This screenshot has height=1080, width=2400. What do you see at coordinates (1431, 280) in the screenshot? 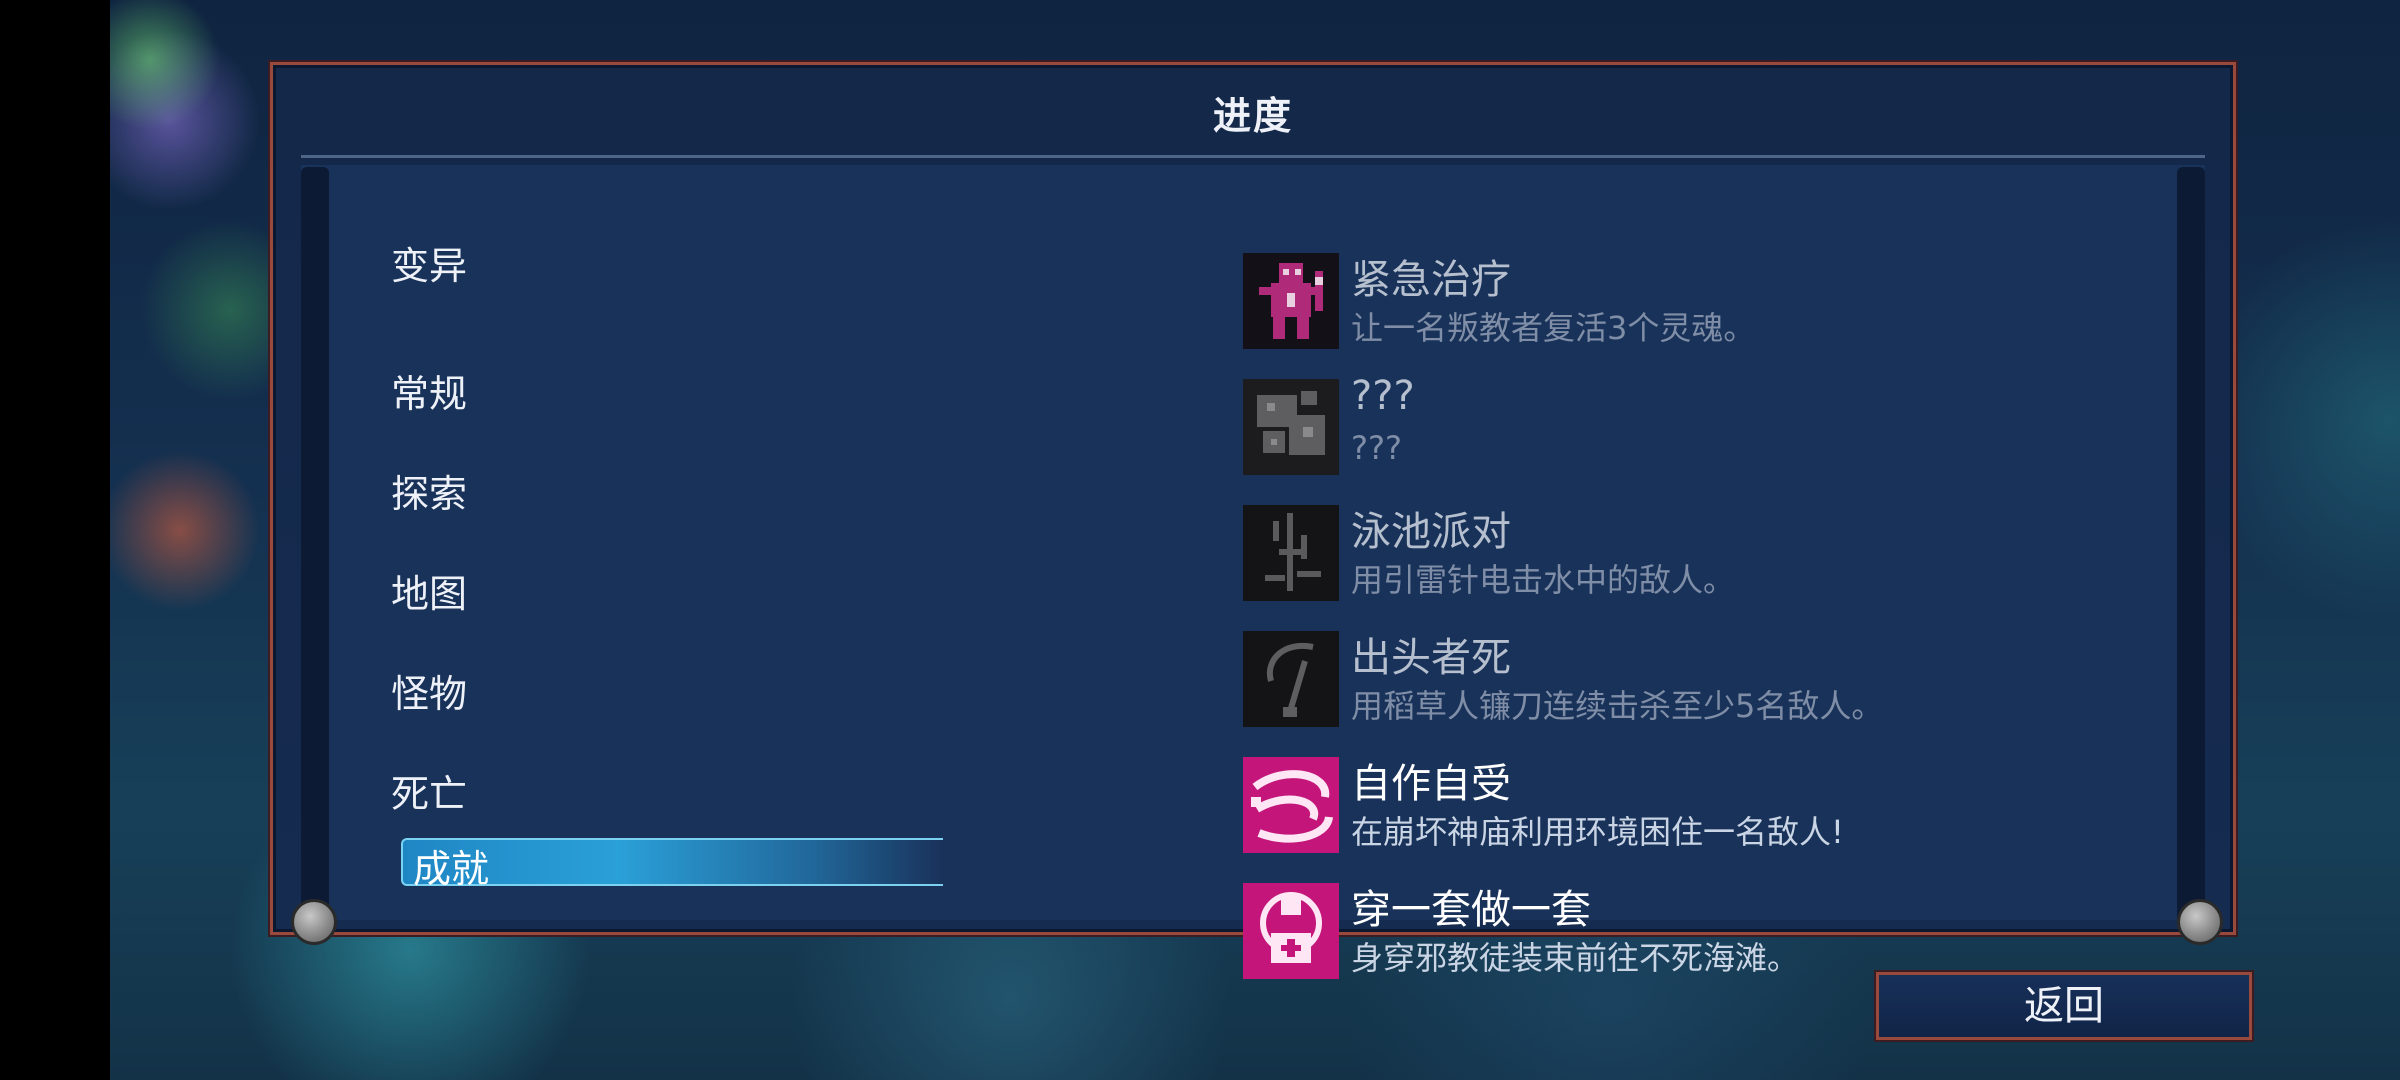
I see `achievement-name: 紧急治疗` at bounding box center [1431, 280].